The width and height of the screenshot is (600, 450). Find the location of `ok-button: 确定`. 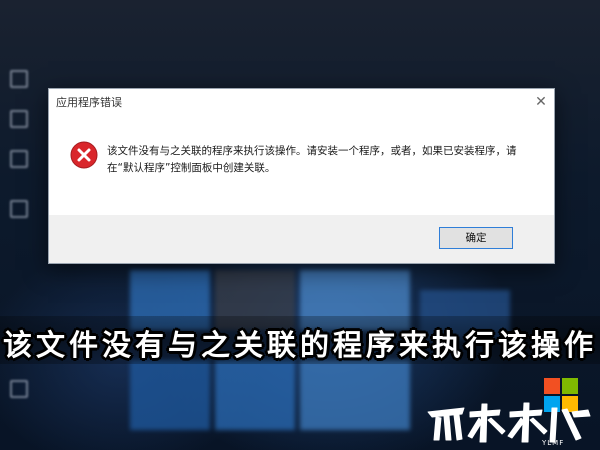

ok-button: 确定 is located at coordinates (476, 238).